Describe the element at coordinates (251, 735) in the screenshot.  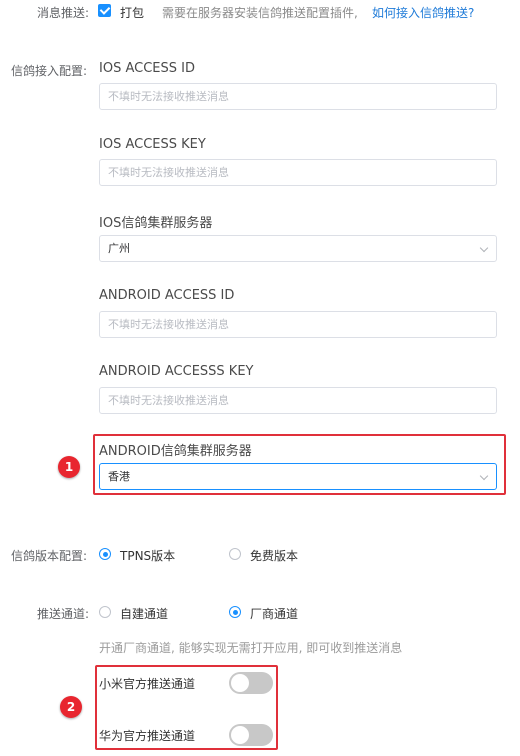
I see `huawei-channel-switch` at that location.